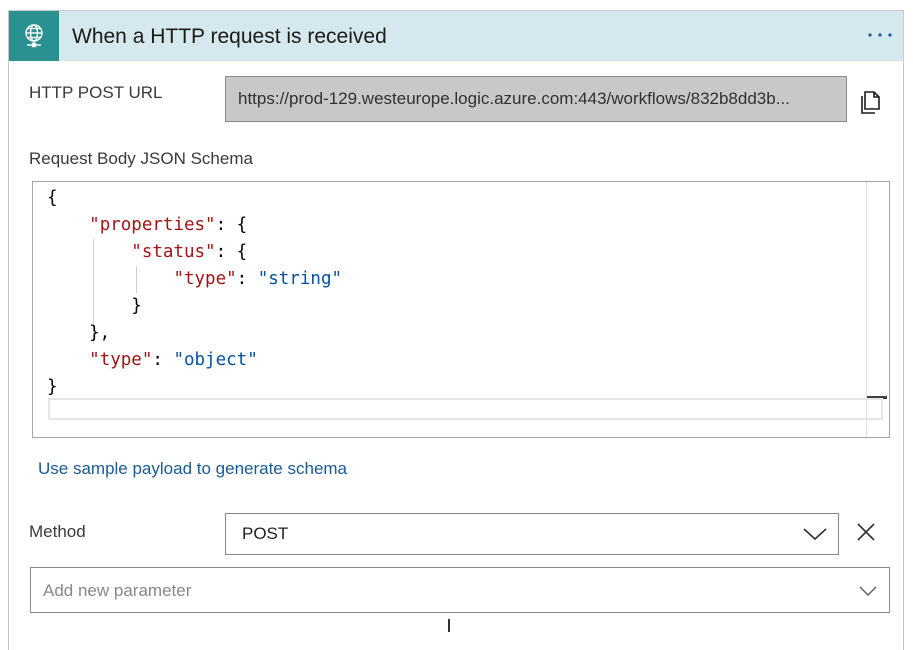 This screenshot has width=913, height=650. What do you see at coordinates (192, 469) in the screenshot?
I see `sample-payload-link: Use sample payload to generate schema` at bounding box center [192, 469].